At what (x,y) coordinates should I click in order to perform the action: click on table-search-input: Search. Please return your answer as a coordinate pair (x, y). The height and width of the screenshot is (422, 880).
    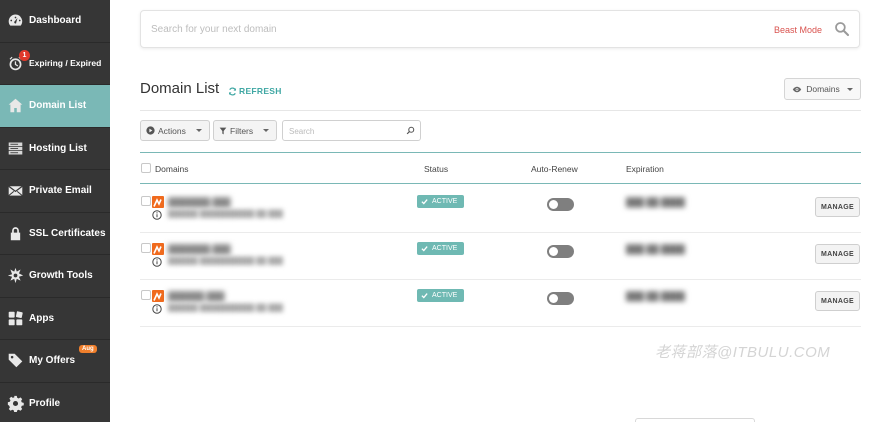
    Looking at the image, I should click on (351, 130).